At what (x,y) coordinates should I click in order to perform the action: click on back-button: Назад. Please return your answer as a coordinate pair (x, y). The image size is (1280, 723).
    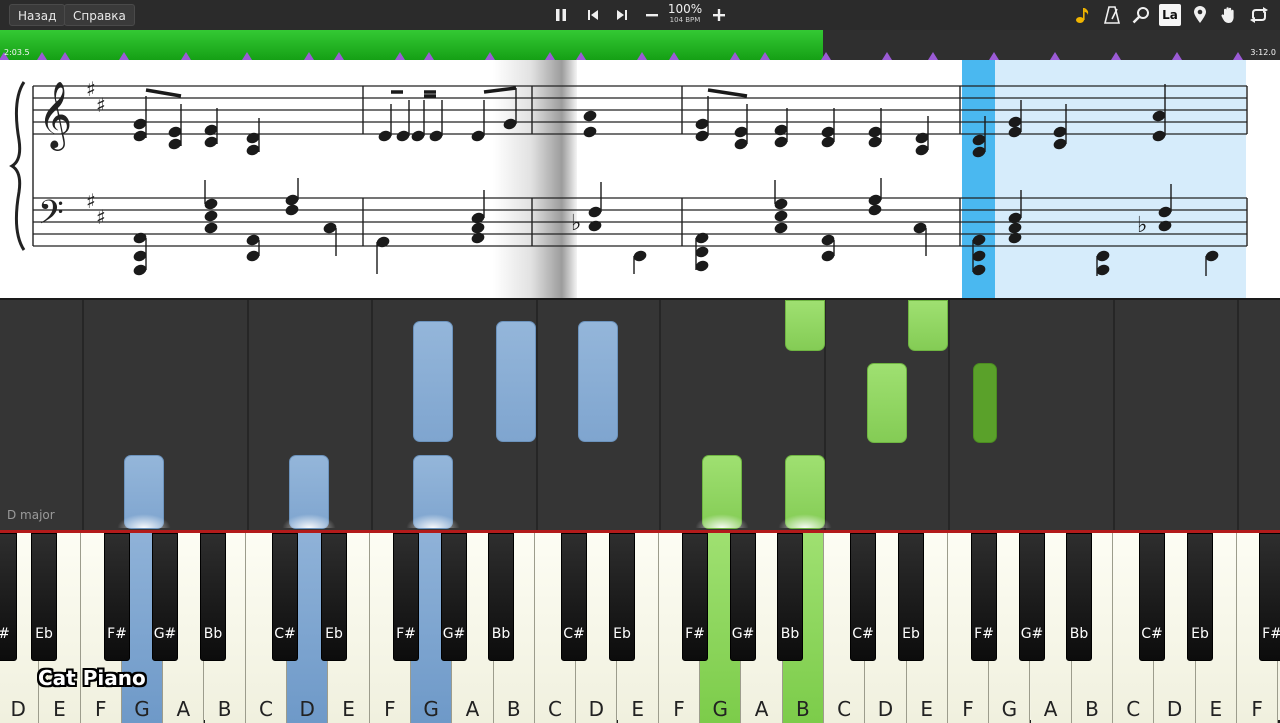
    Looking at the image, I should click on (37, 15).